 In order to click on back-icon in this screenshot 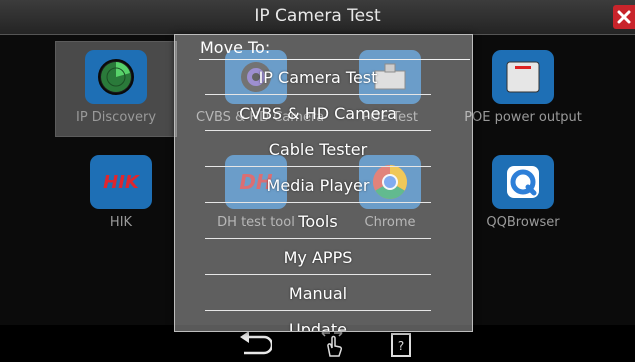, I will do `click(257, 343)`.